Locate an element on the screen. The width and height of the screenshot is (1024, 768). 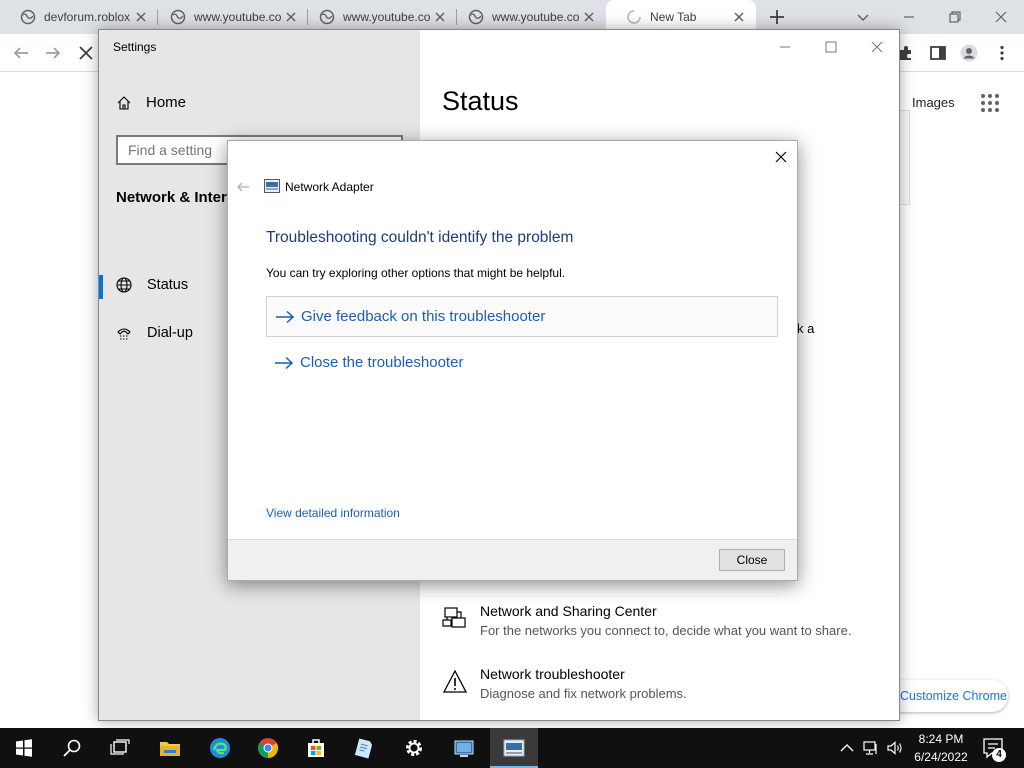
profile-avatar-icon is located at coordinates (969, 53).